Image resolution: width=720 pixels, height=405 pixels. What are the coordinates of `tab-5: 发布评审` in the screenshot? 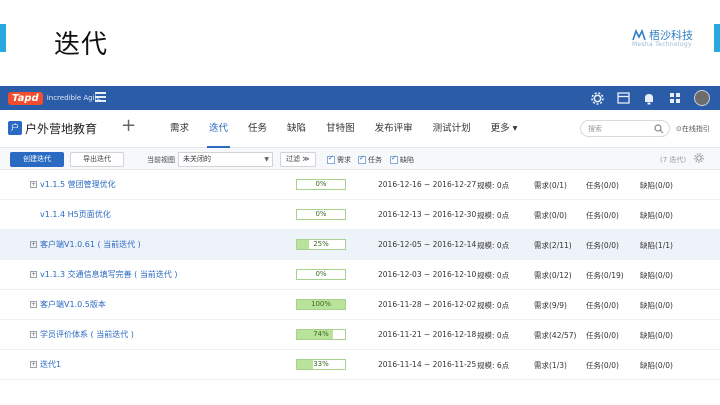 It's located at (394, 129).